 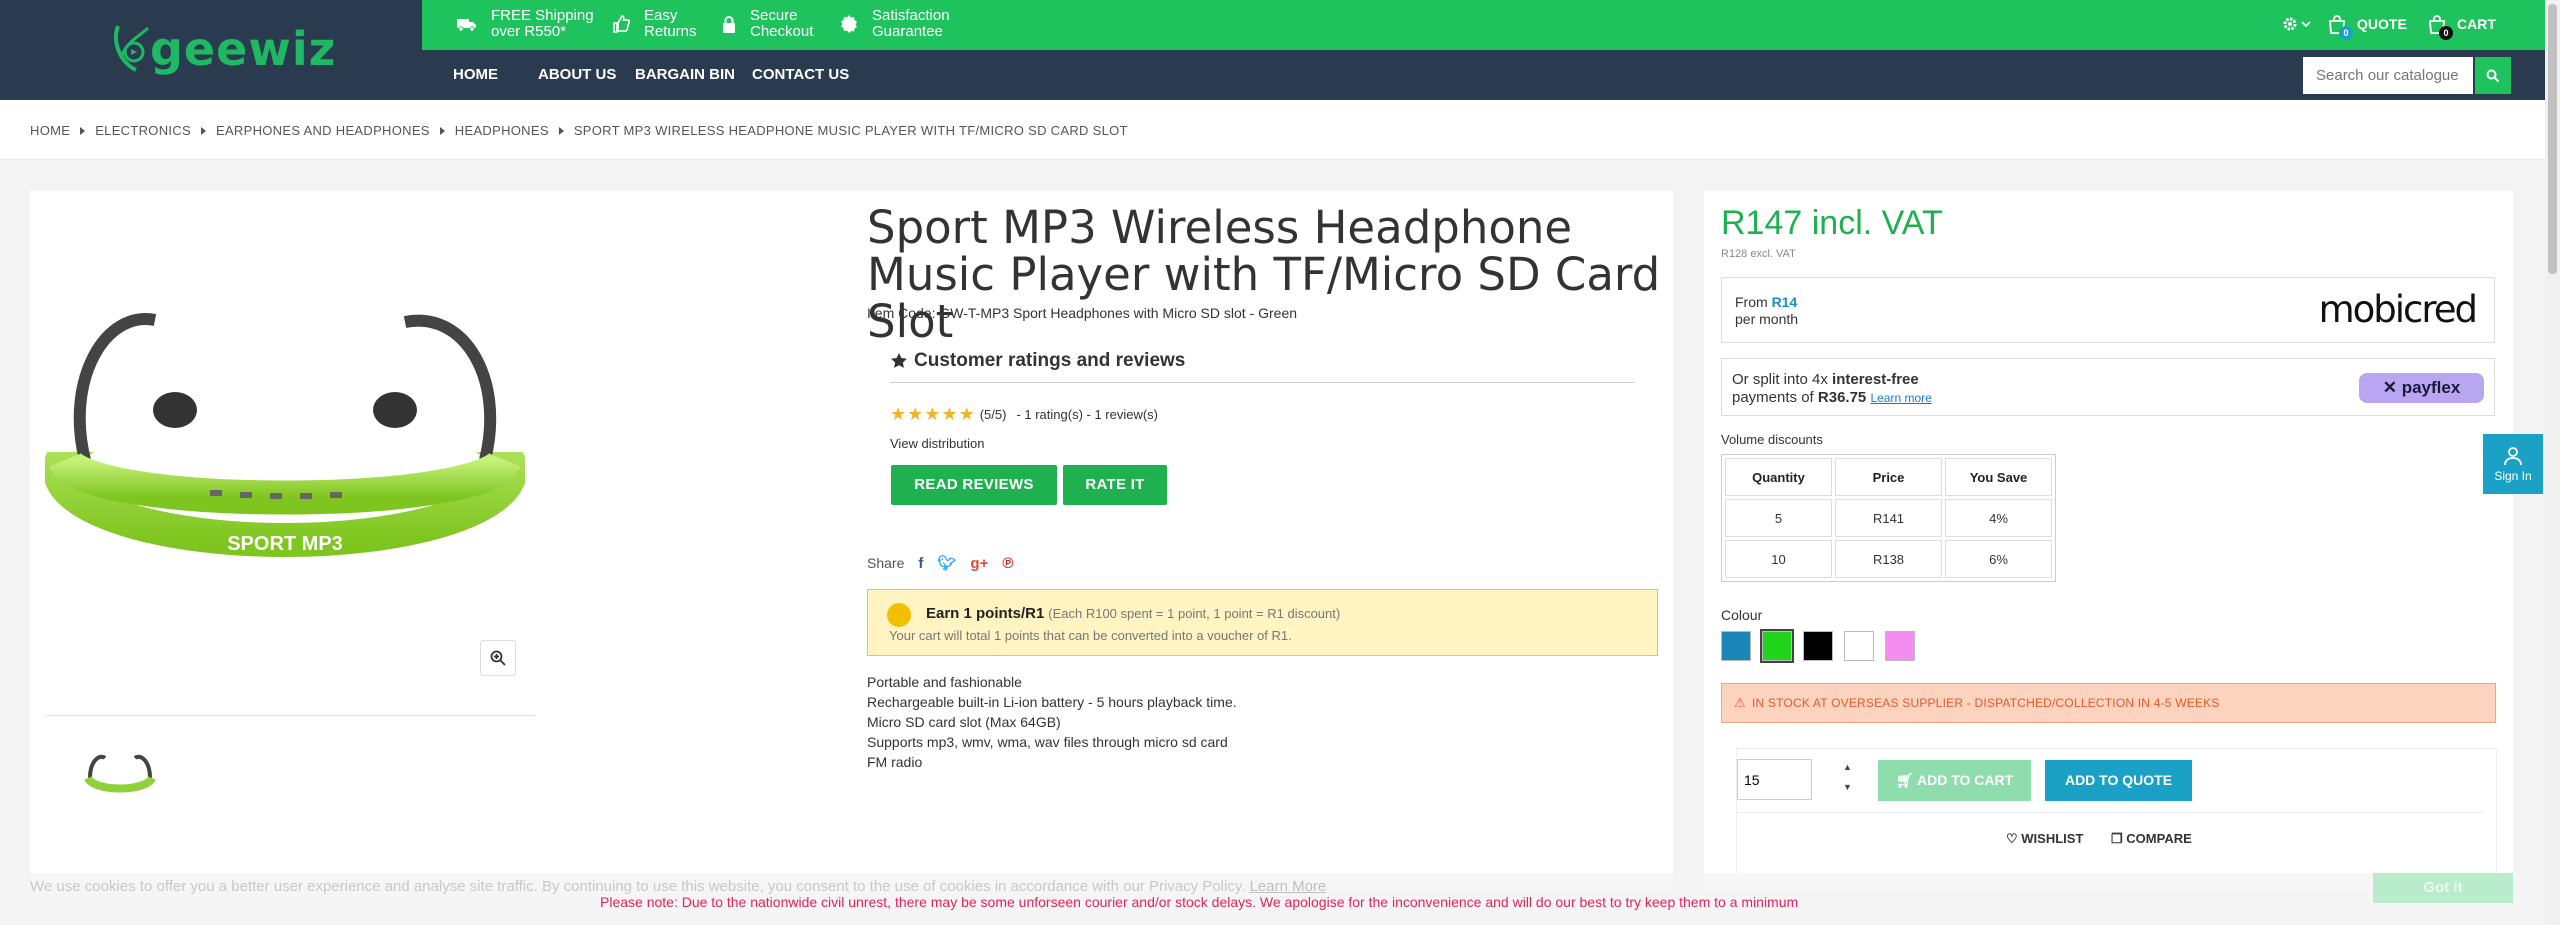 I want to click on rate-it-button: RATE IT, so click(x=1115, y=485).